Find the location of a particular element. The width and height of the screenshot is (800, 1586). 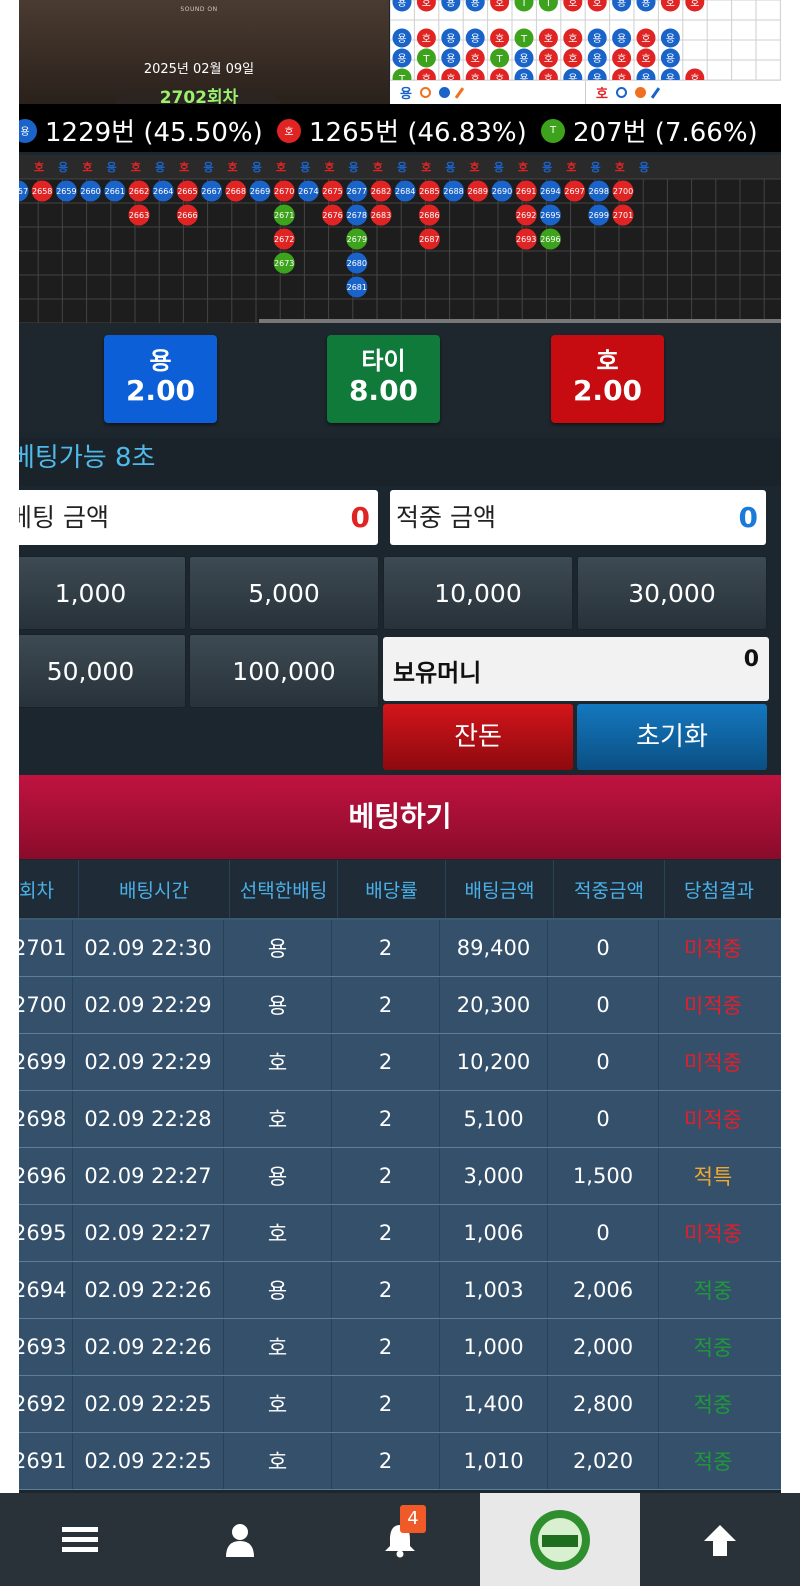

board-result-circle: 2687 is located at coordinates (429, 239).